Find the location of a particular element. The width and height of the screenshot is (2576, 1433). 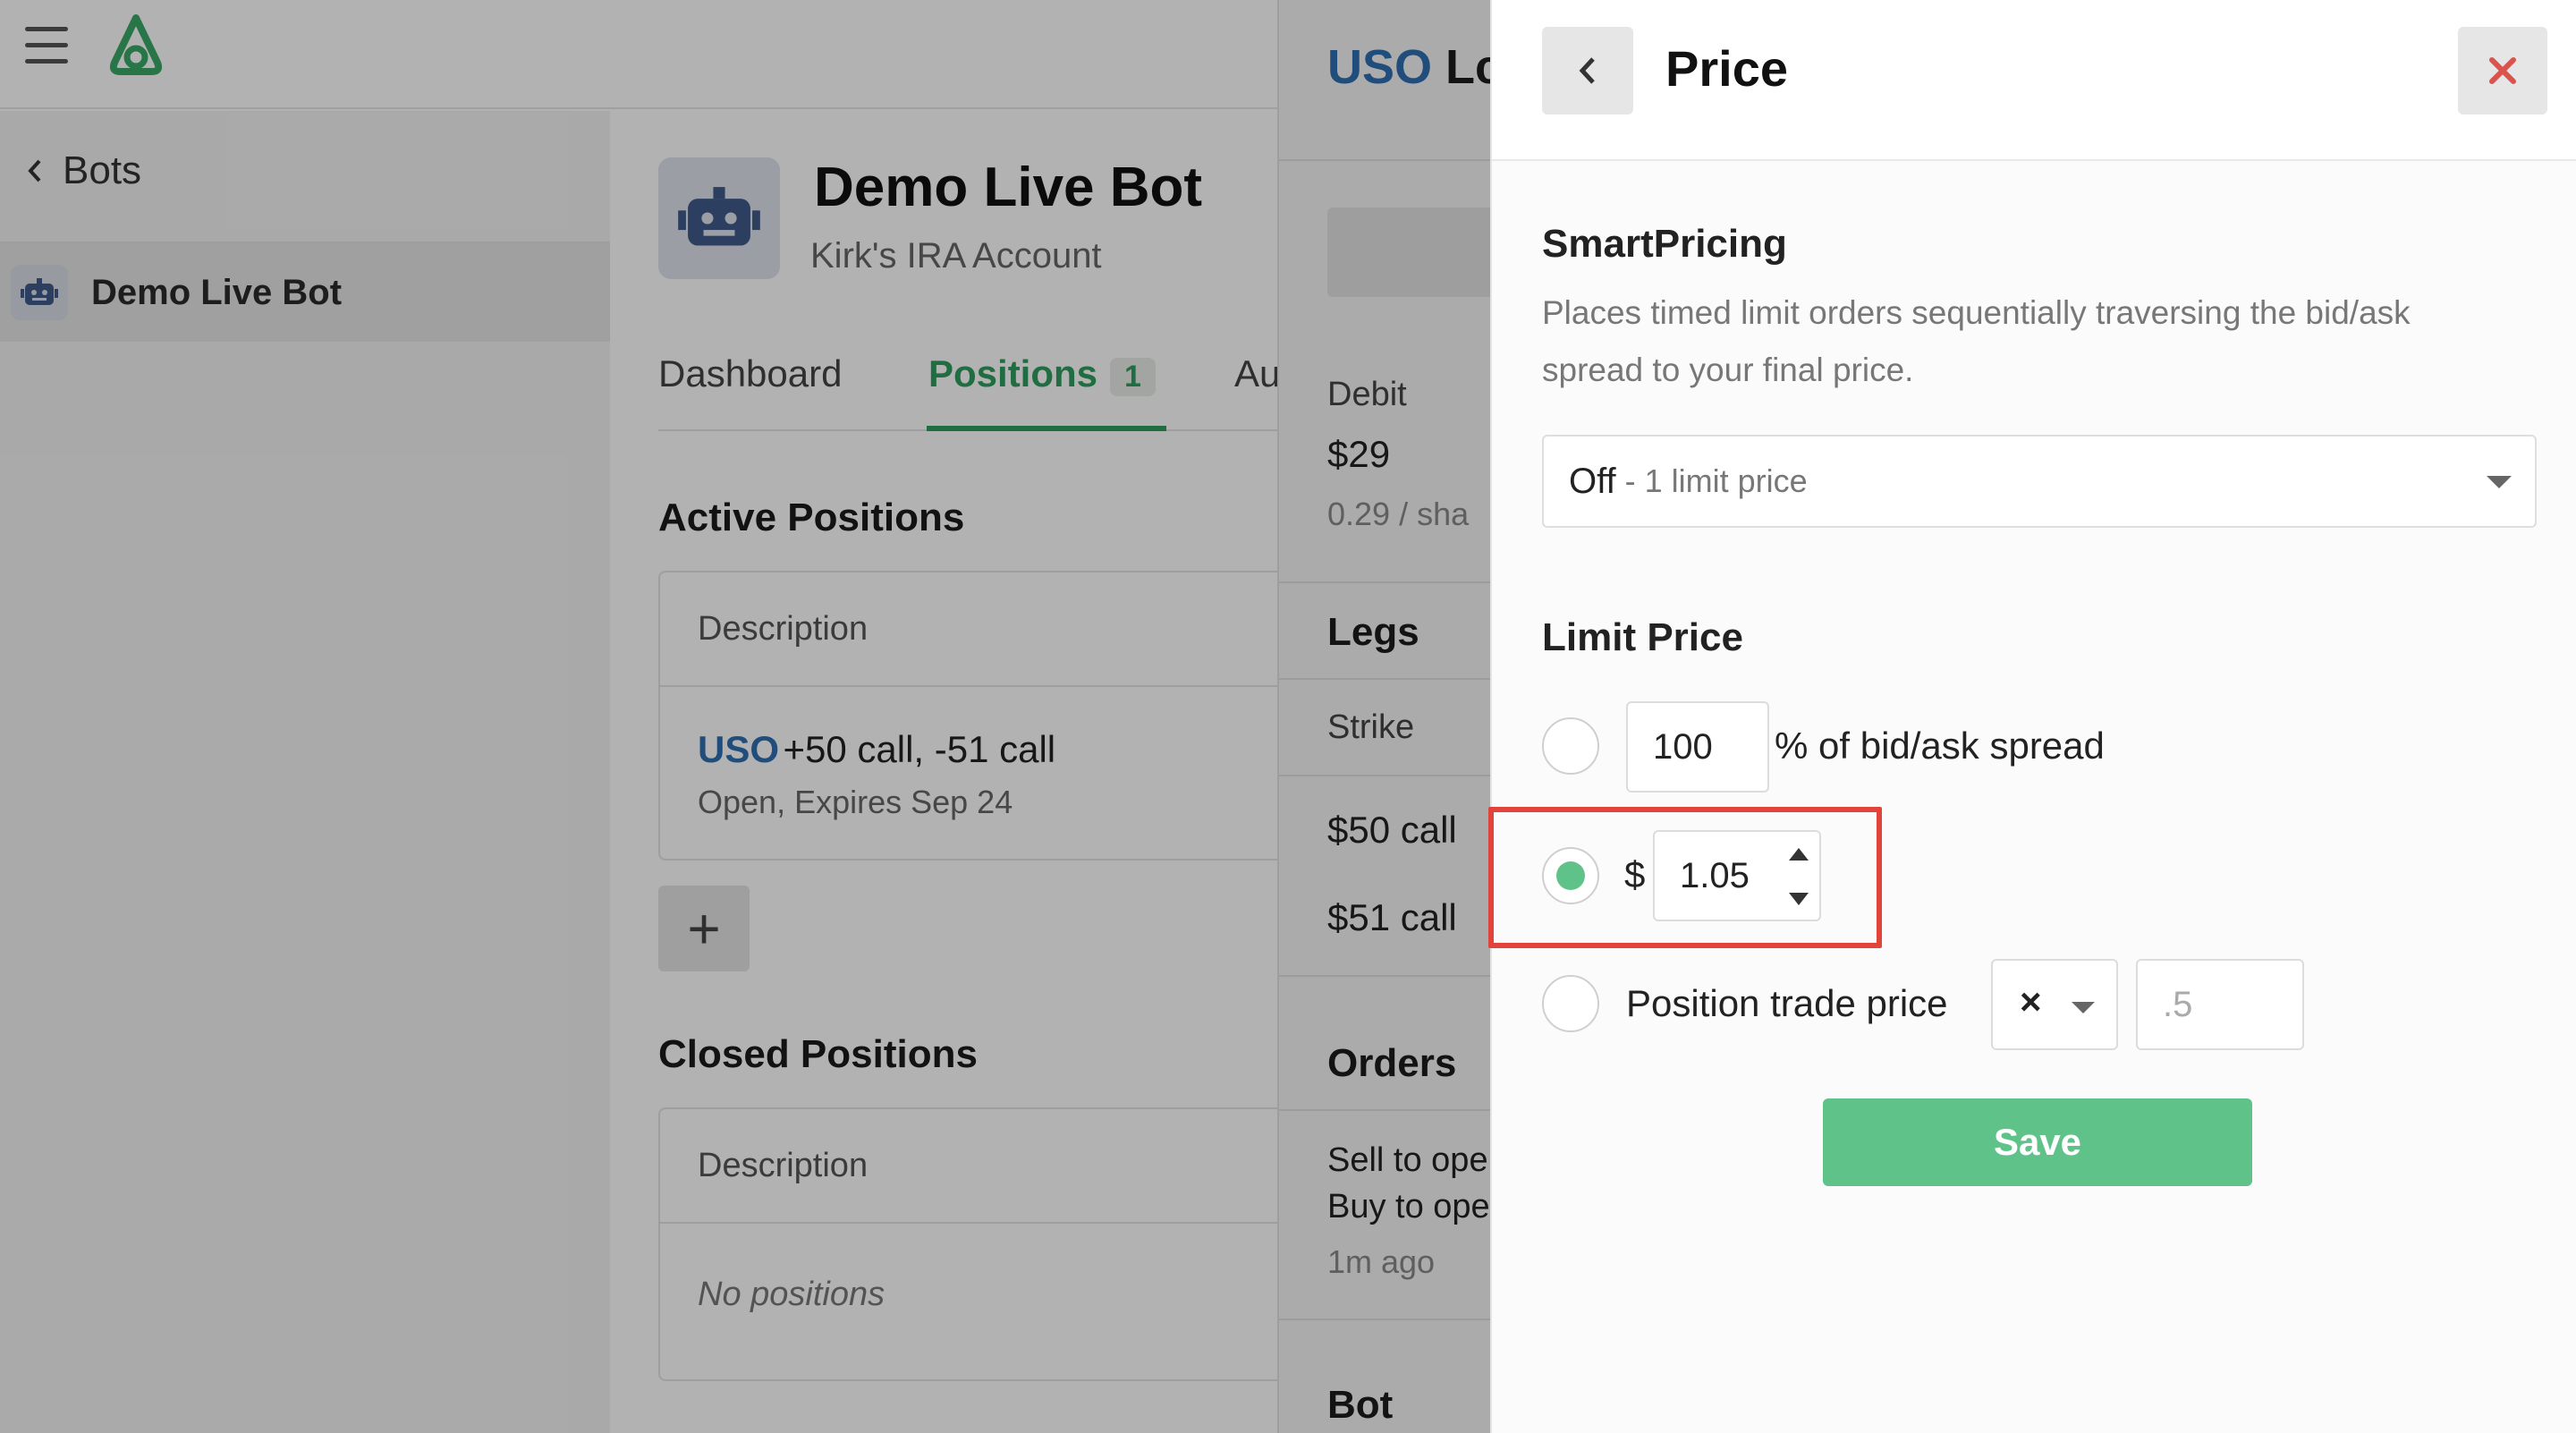

close-icon is located at coordinates (2502, 70).